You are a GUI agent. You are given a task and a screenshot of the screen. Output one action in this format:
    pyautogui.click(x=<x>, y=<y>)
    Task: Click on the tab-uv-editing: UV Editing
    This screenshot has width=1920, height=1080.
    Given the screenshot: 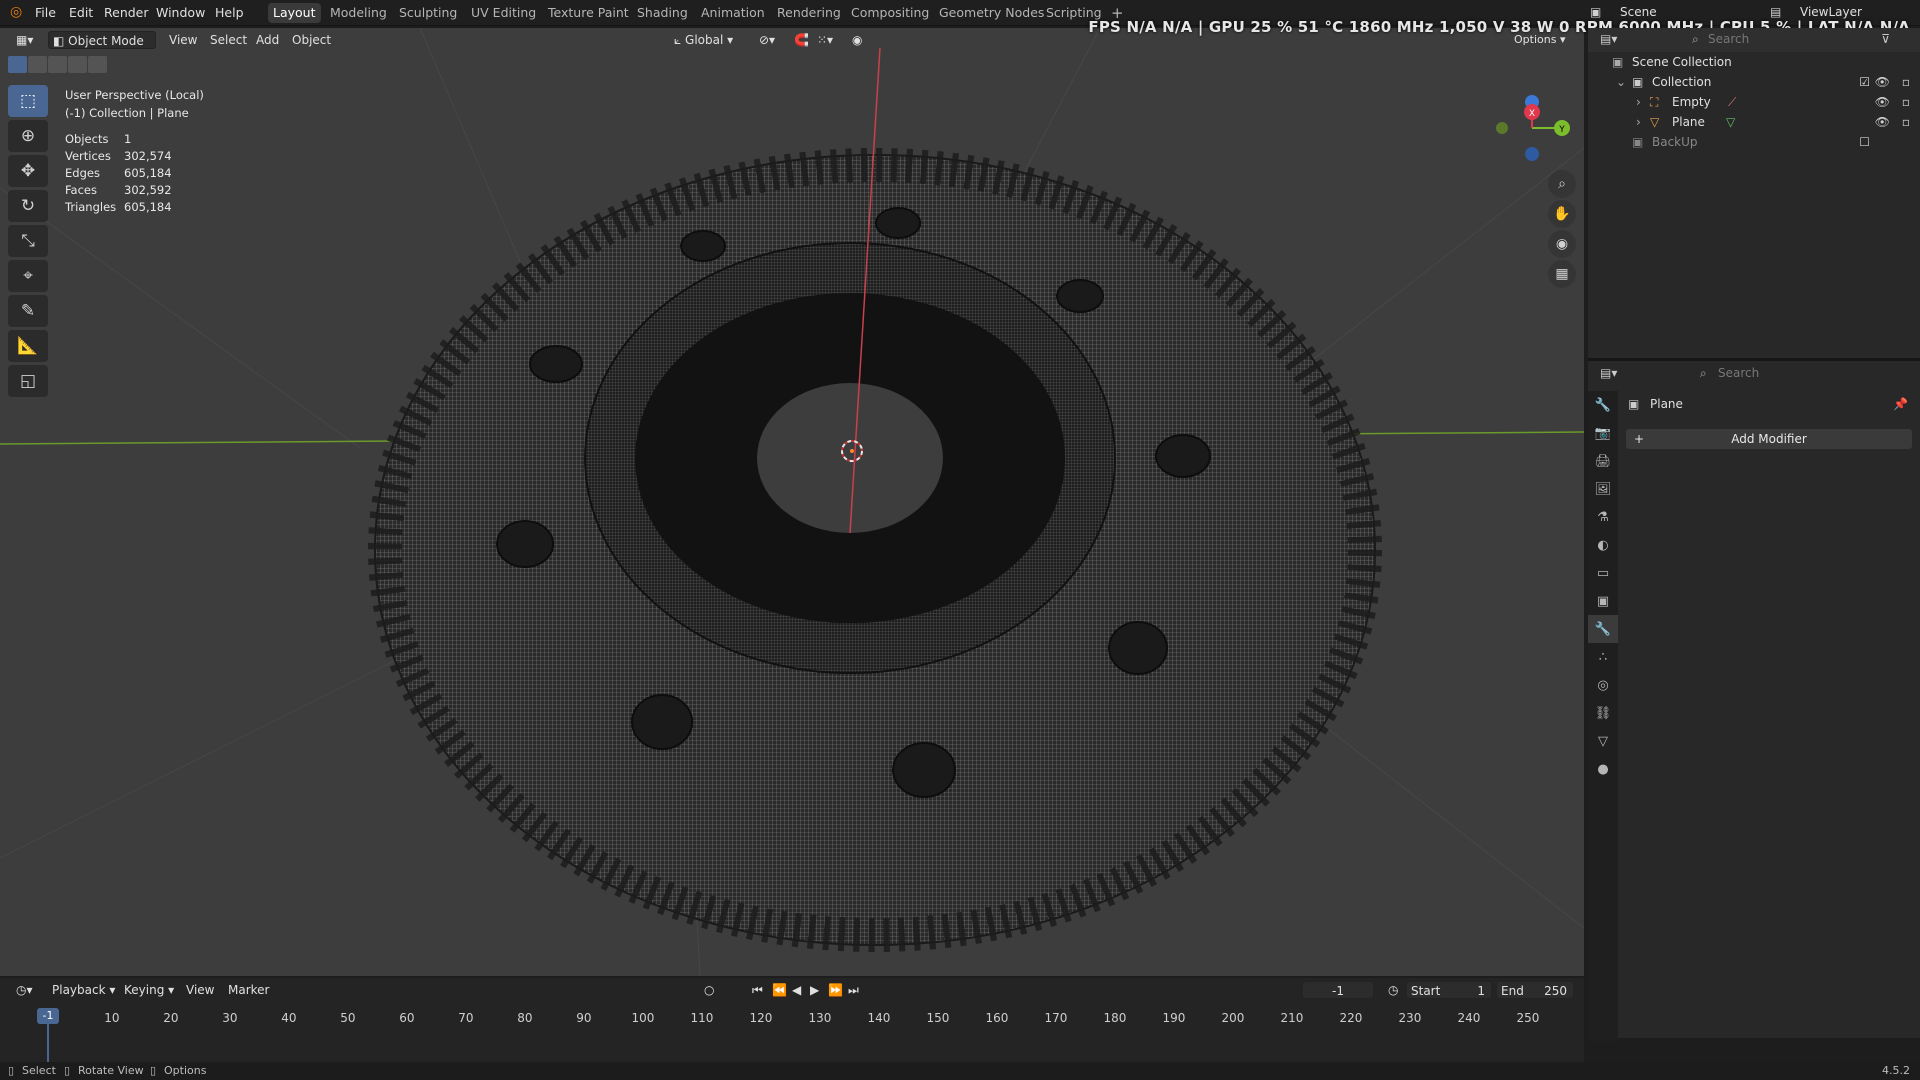 What is the action you would take?
    pyautogui.click(x=503, y=13)
    